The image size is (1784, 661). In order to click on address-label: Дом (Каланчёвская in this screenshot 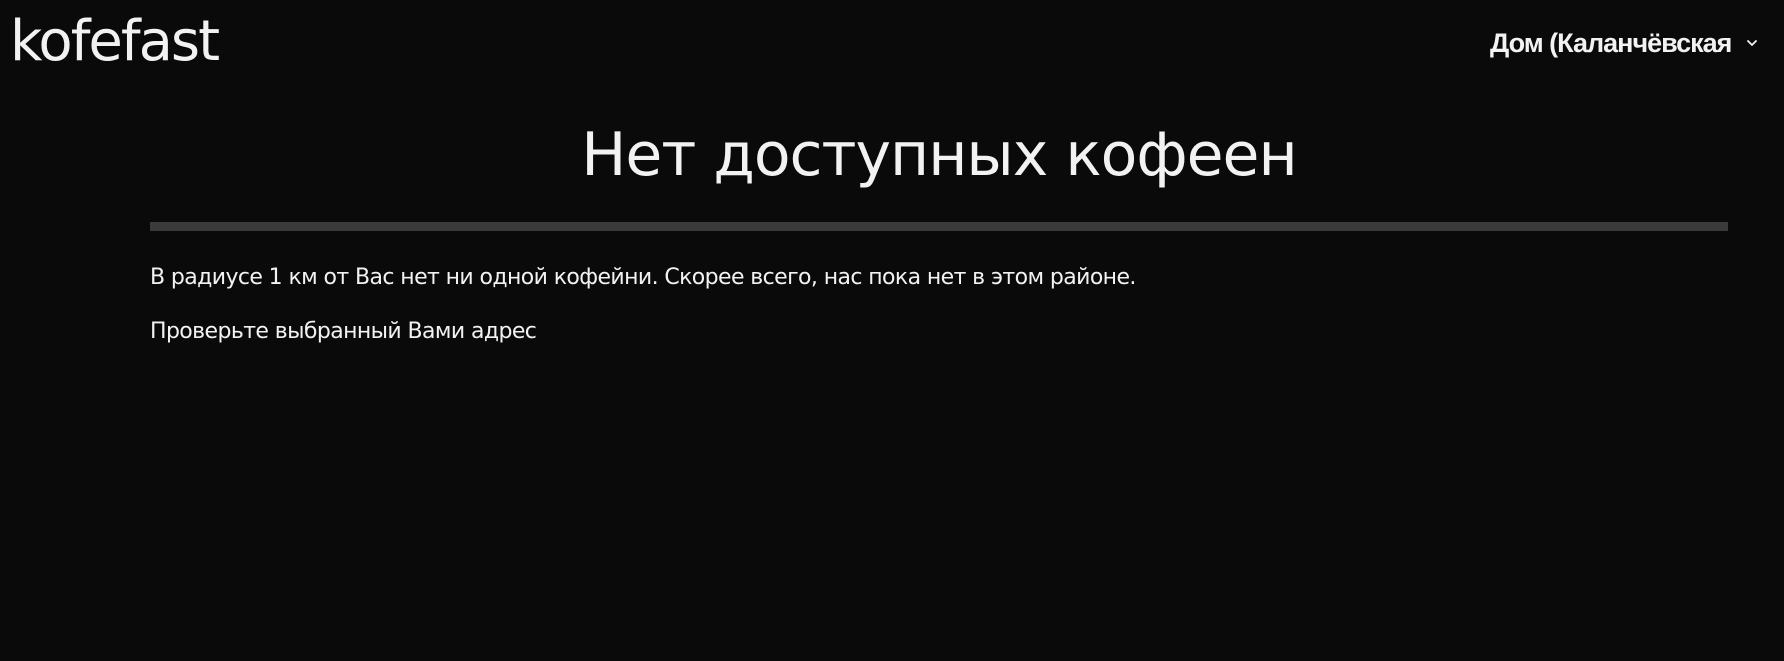, I will do `click(1611, 42)`.